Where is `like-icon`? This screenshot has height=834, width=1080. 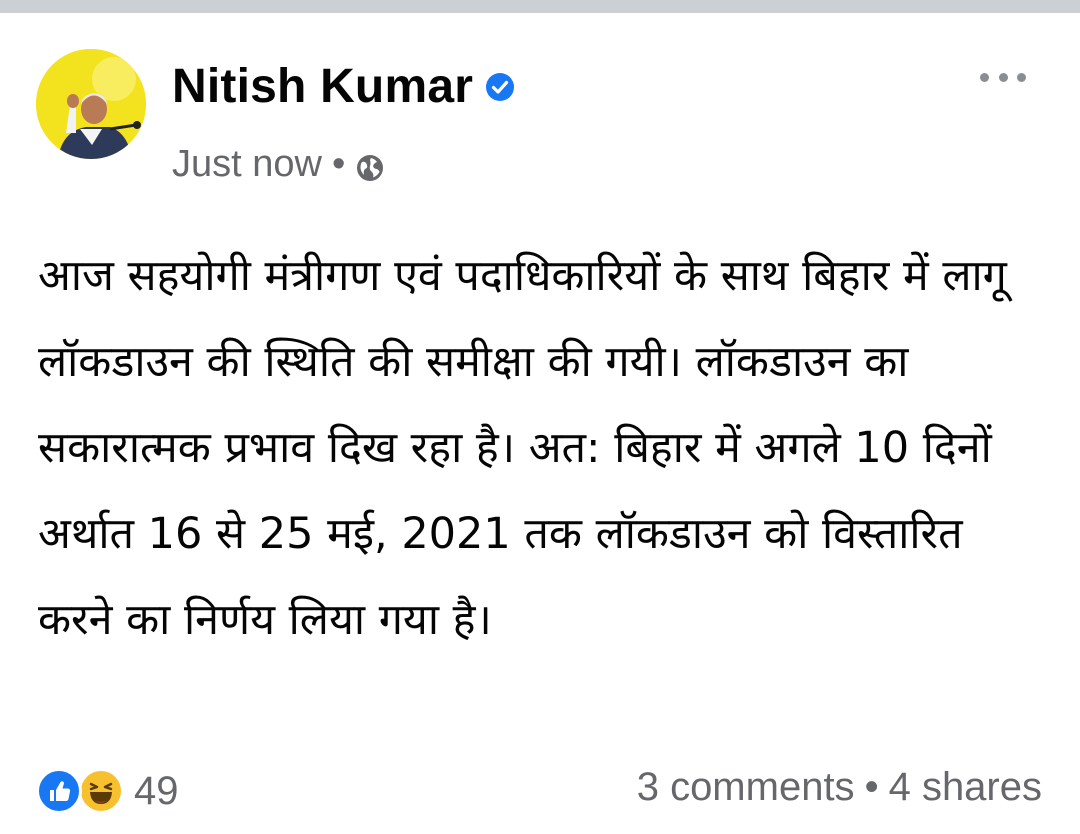 like-icon is located at coordinates (59, 791).